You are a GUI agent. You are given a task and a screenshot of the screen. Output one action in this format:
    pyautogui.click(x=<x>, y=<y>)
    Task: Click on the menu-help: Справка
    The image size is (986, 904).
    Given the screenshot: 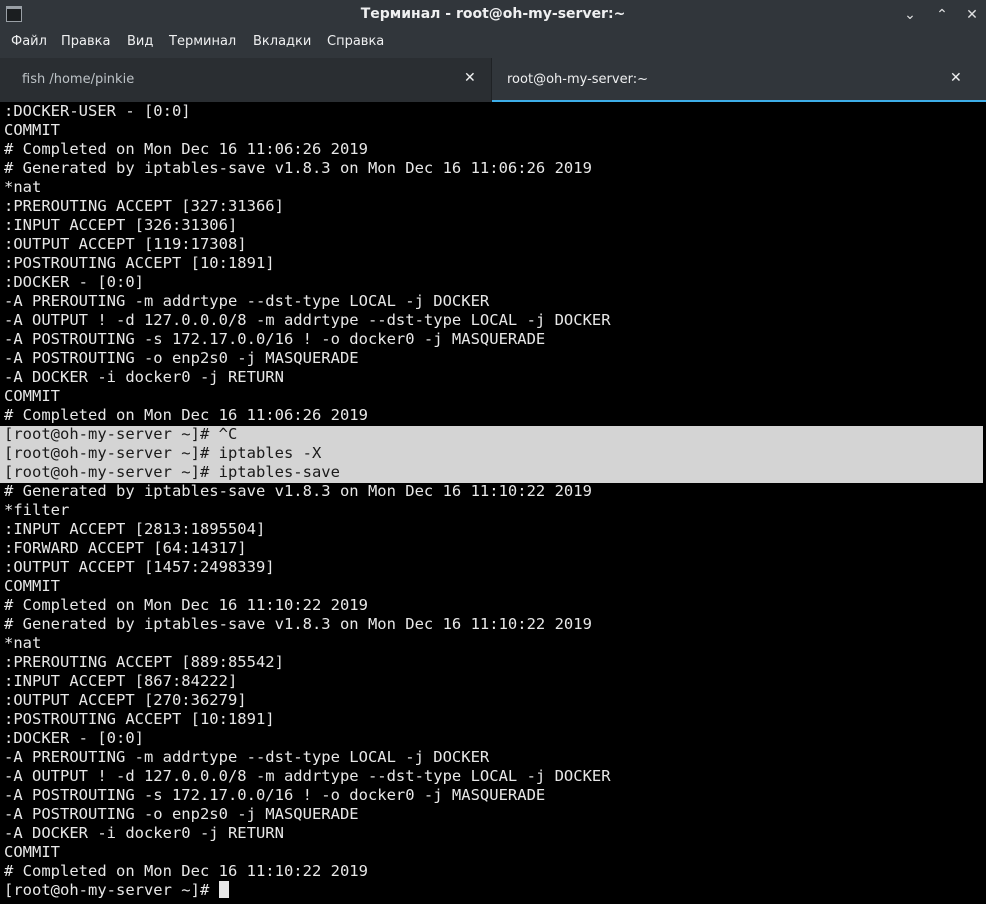 What is the action you would take?
    pyautogui.click(x=355, y=41)
    